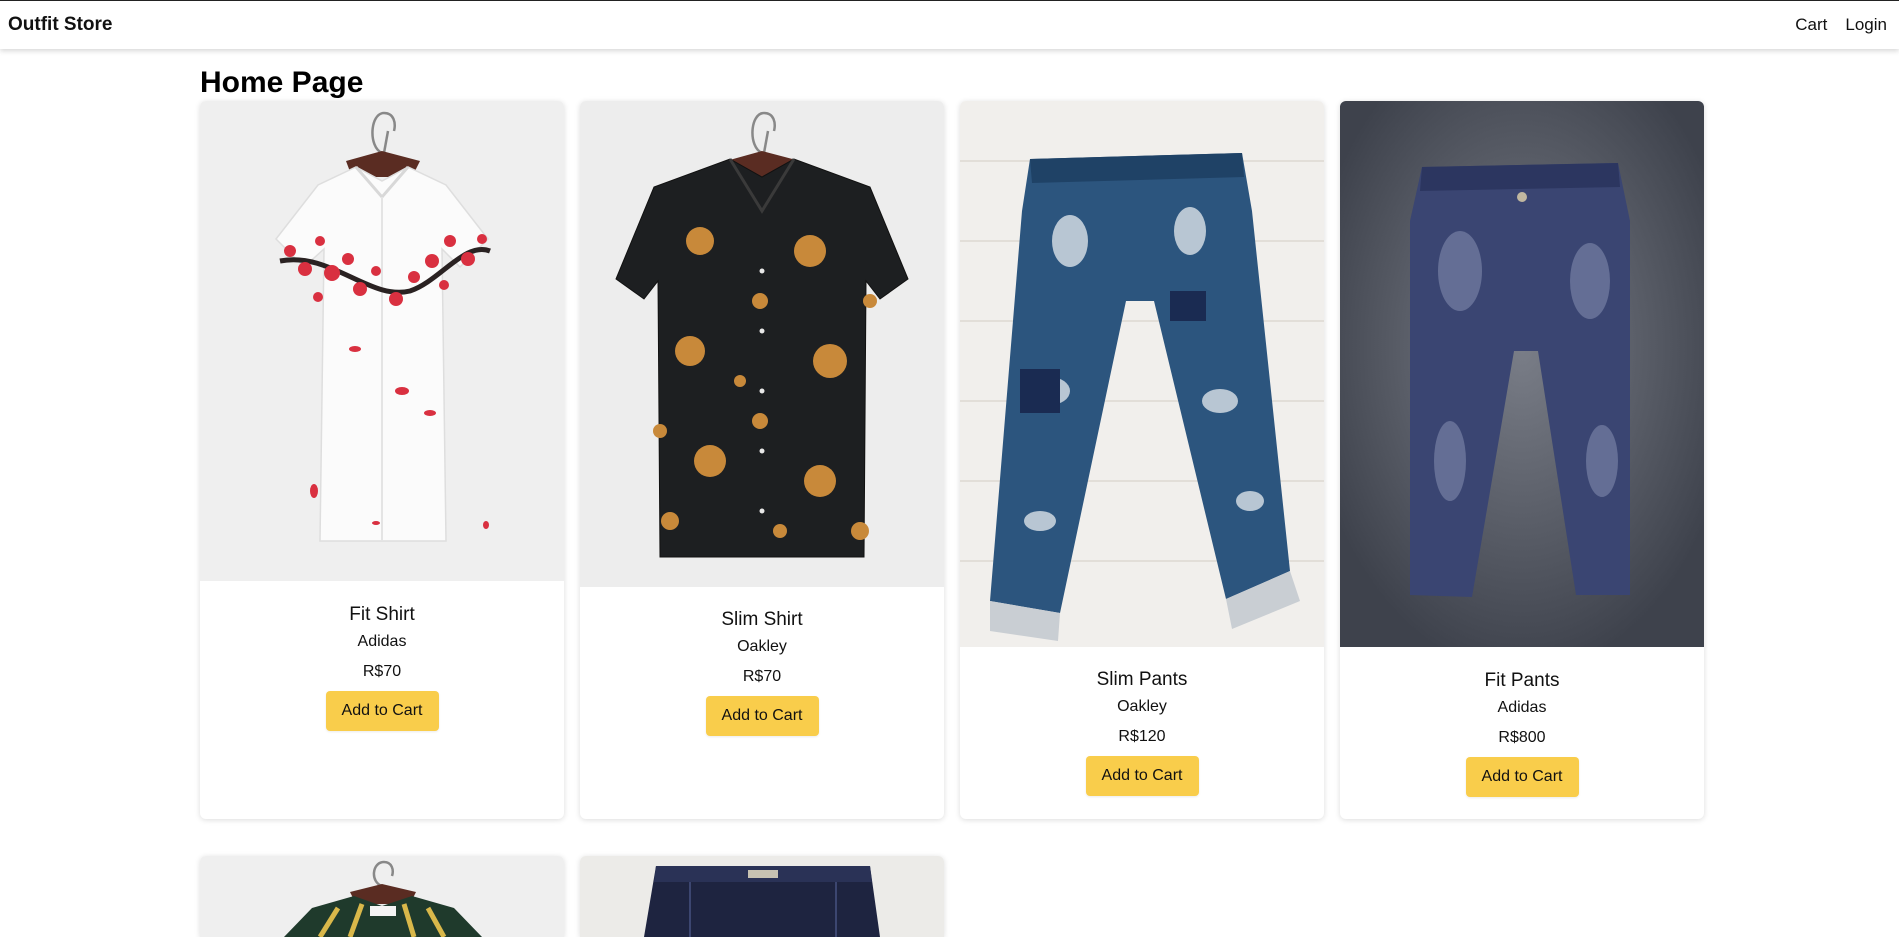 This screenshot has height=937, width=1899. Describe the element at coordinates (60, 25) in the screenshot. I see `brand-link: Outfit Store` at that location.